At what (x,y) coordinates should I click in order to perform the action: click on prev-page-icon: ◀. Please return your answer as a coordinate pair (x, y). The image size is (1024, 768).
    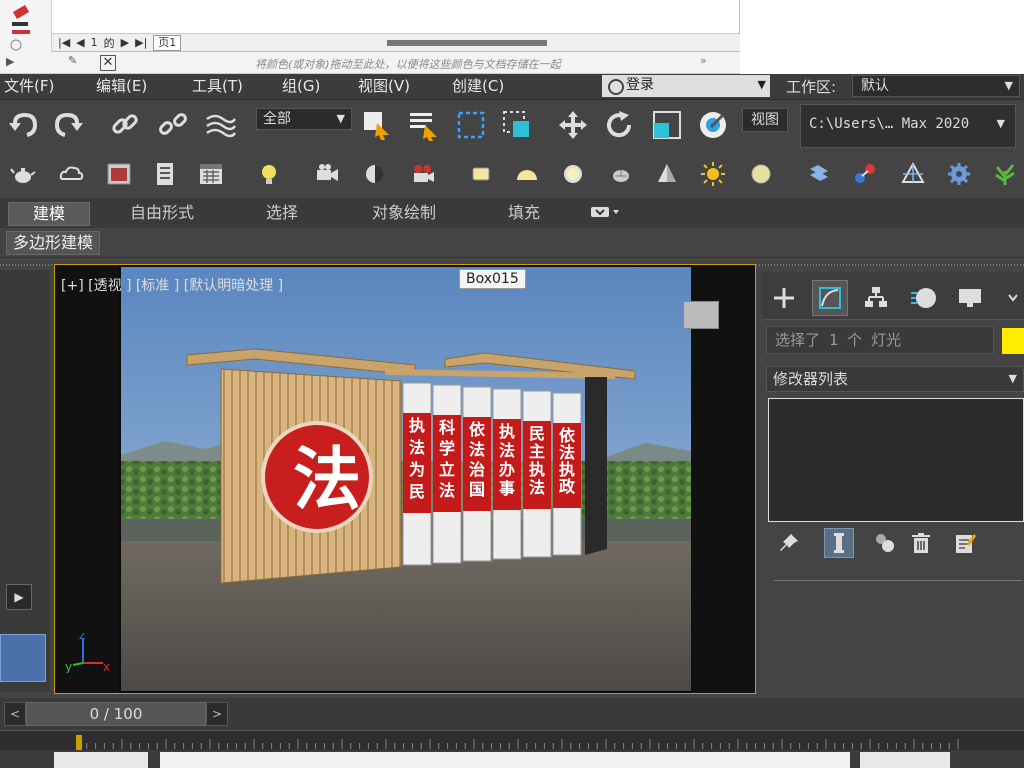
    Looking at the image, I should click on (80, 42).